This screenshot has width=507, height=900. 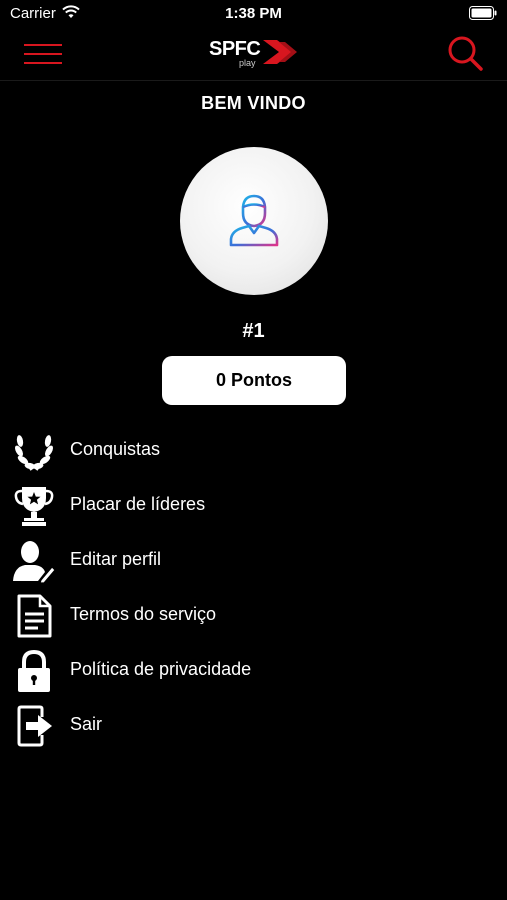 I want to click on menu-item-sair: Sair, so click(x=253, y=725).